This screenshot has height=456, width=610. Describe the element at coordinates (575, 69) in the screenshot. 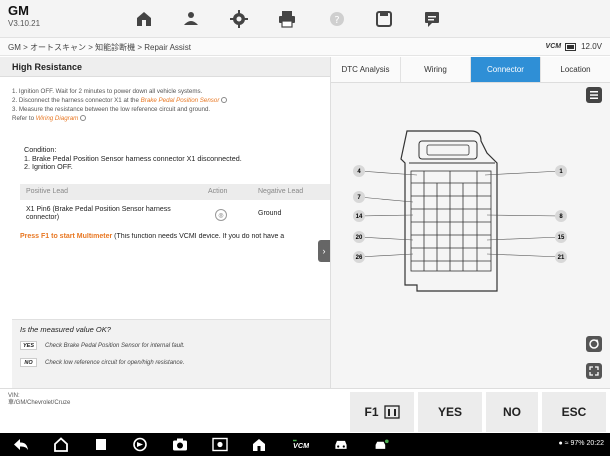

I see `tab-location: Location` at that location.